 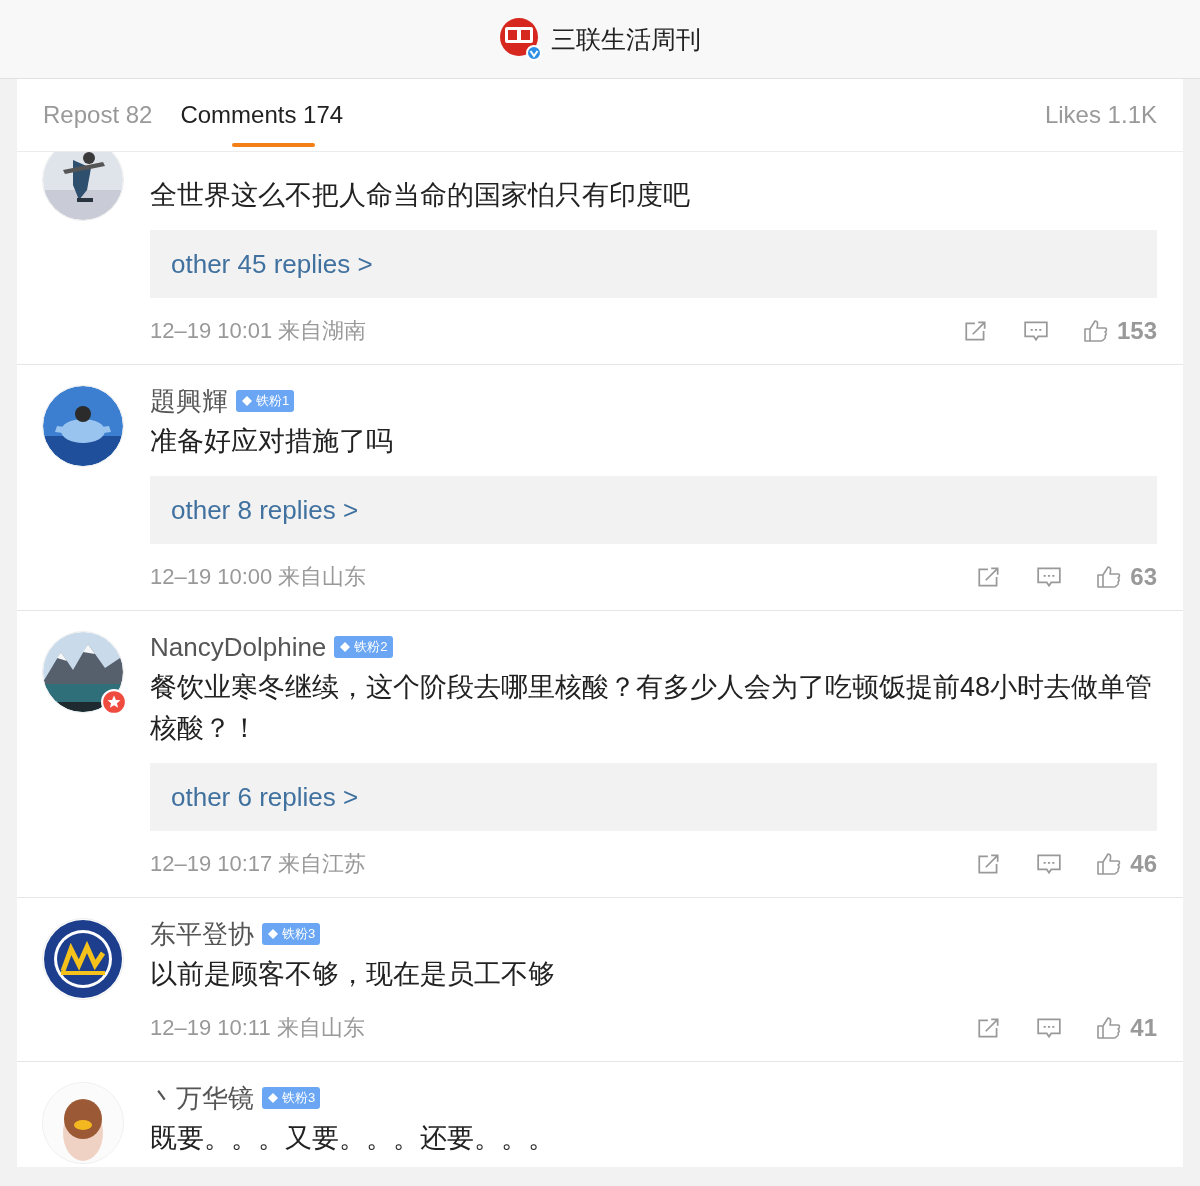 What do you see at coordinates (1143, 577) in the screenshot?
I see `like-count: 63` at bounding box center [1143, 577].